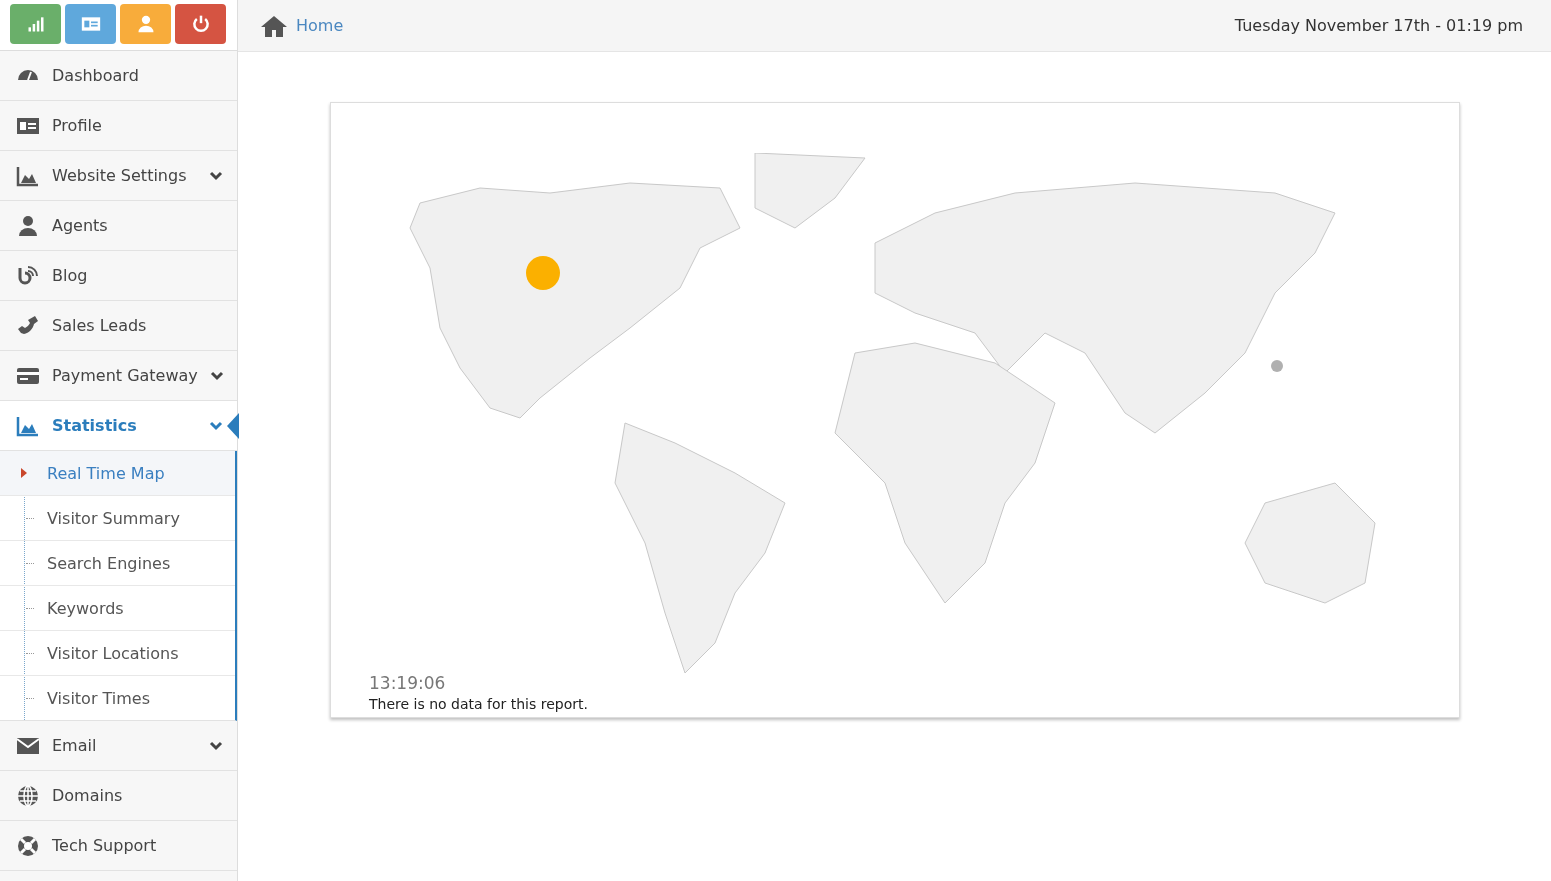 The height and width of the screenshot is (881, 1551). What do you see at coordinates (24, 473) in the screenshot?
I see `caret-right-icon` at bounding box center [24, 473].